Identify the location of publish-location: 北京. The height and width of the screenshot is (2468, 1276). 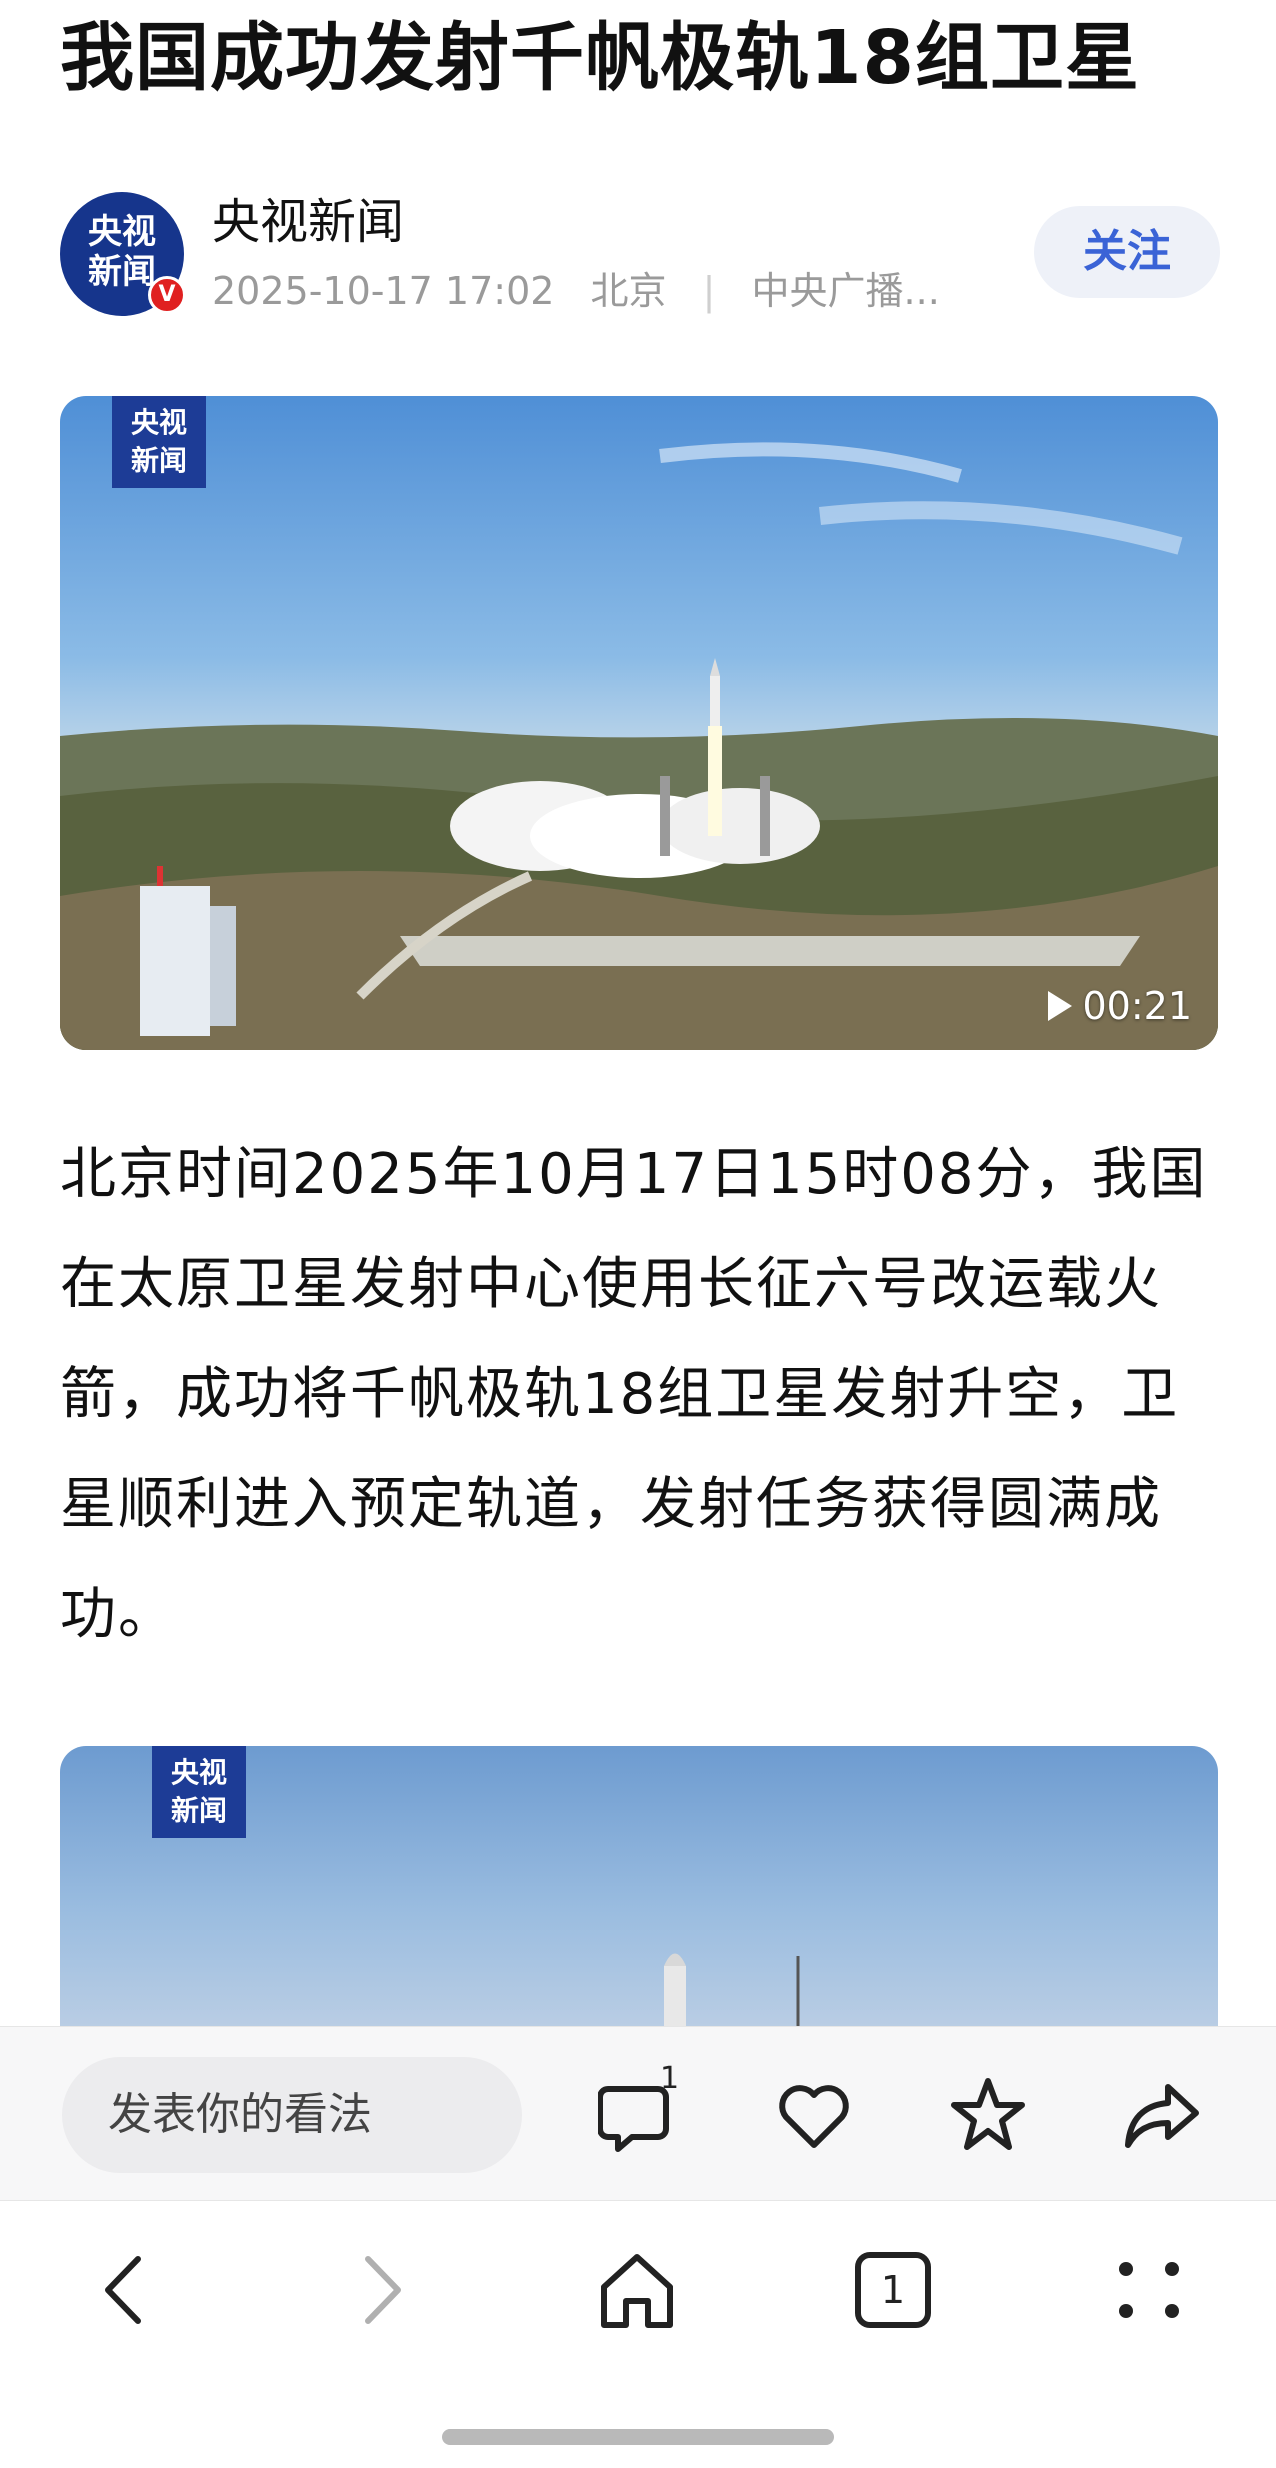
(628, 291).